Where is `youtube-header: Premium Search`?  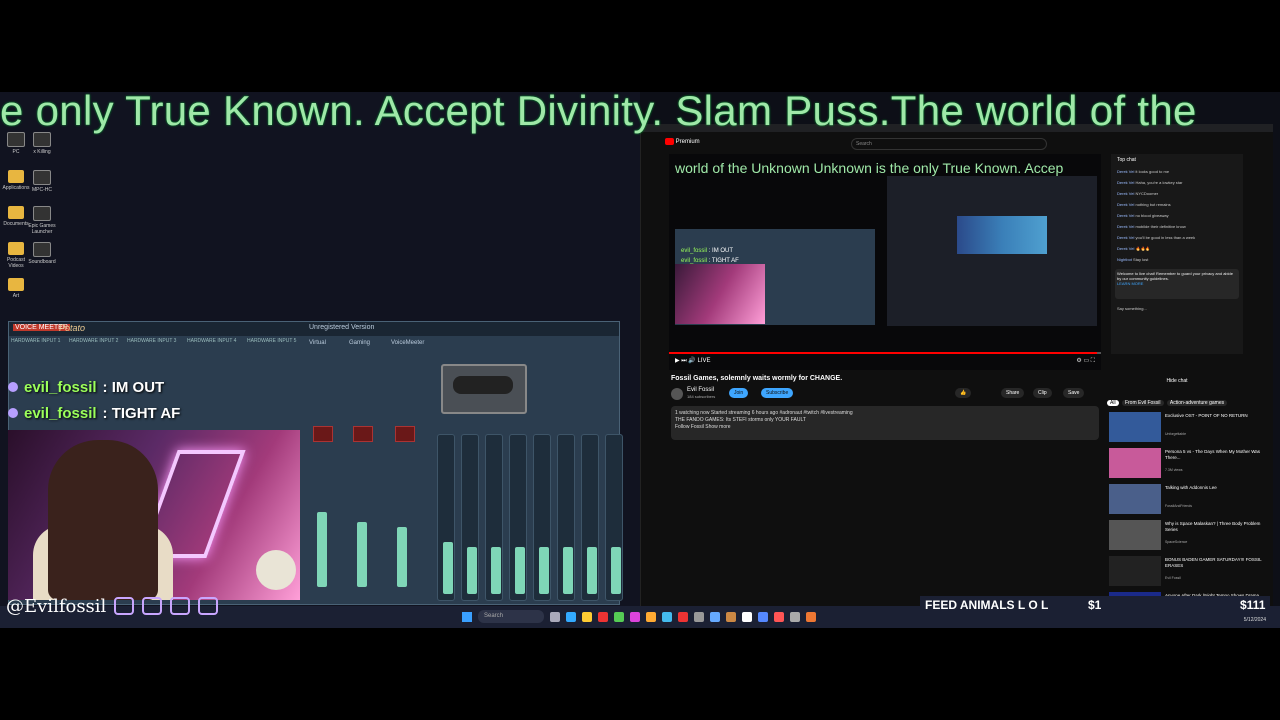
youtube-header: Premium Search is located at coordinates (957, 144).